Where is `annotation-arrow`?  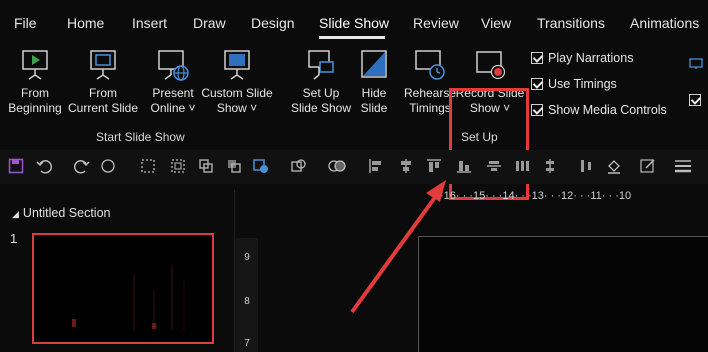 annotation-arrow is located at coordinates (398, 247).